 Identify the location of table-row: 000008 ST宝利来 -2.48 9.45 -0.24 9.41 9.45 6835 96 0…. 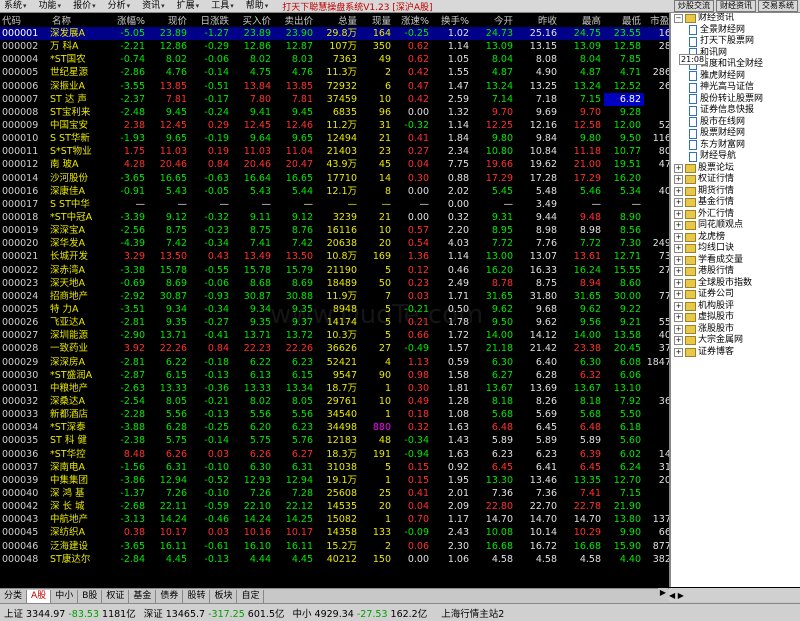
(334, 112).